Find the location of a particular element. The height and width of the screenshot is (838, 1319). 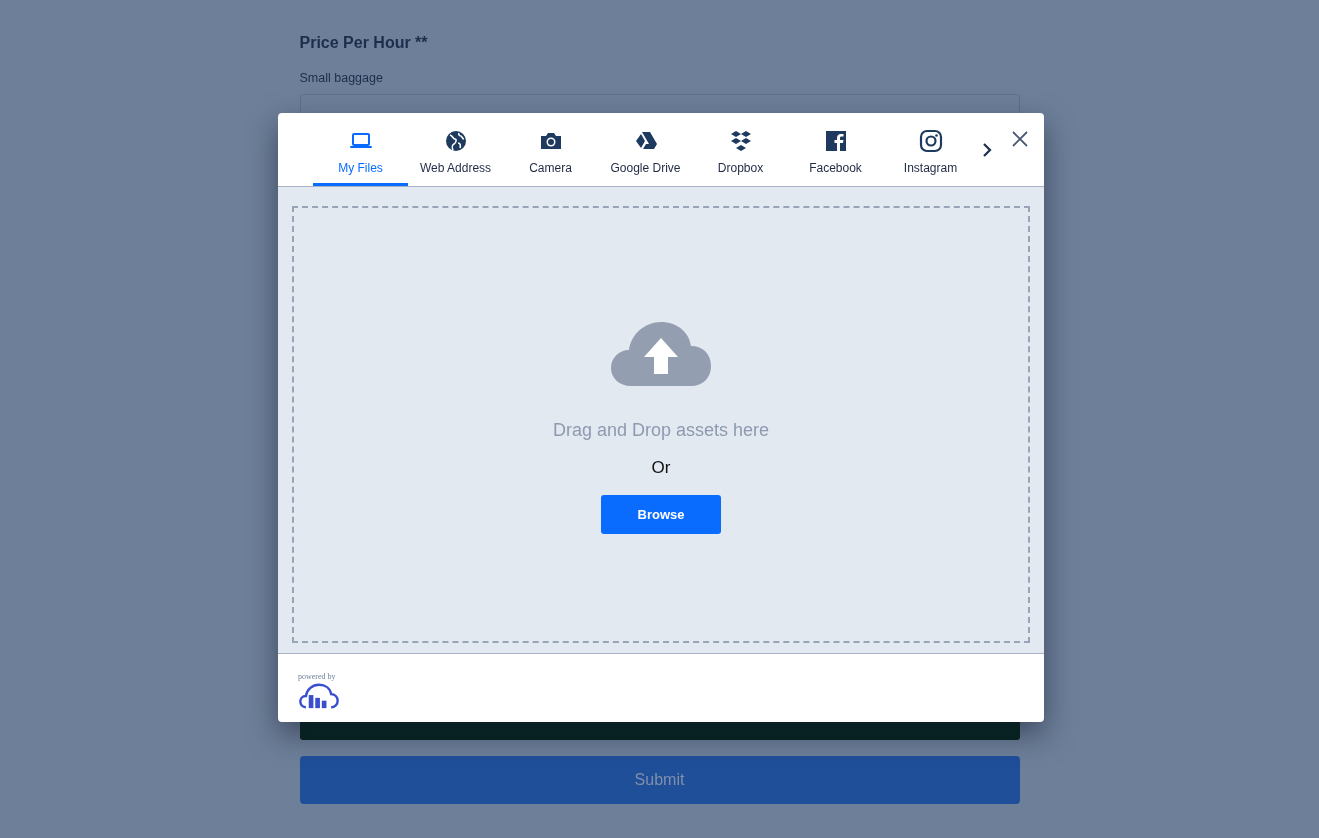

source-tab: Web Address is located at coordinates (455, 149).